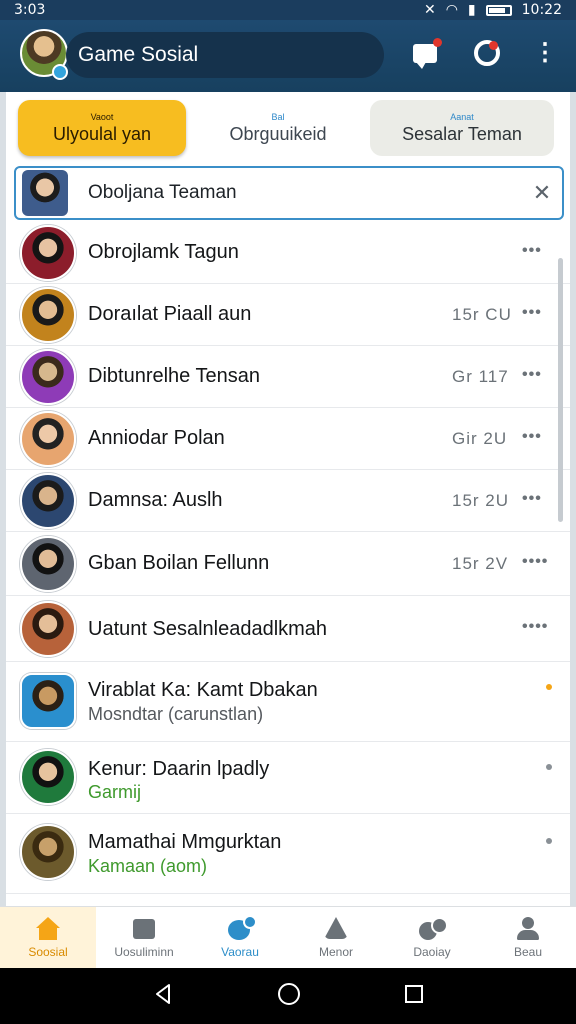  What do you see at coordinates (426, 53) in the screenshot?
I see `chat-icon` at bounding box center [426, 53].